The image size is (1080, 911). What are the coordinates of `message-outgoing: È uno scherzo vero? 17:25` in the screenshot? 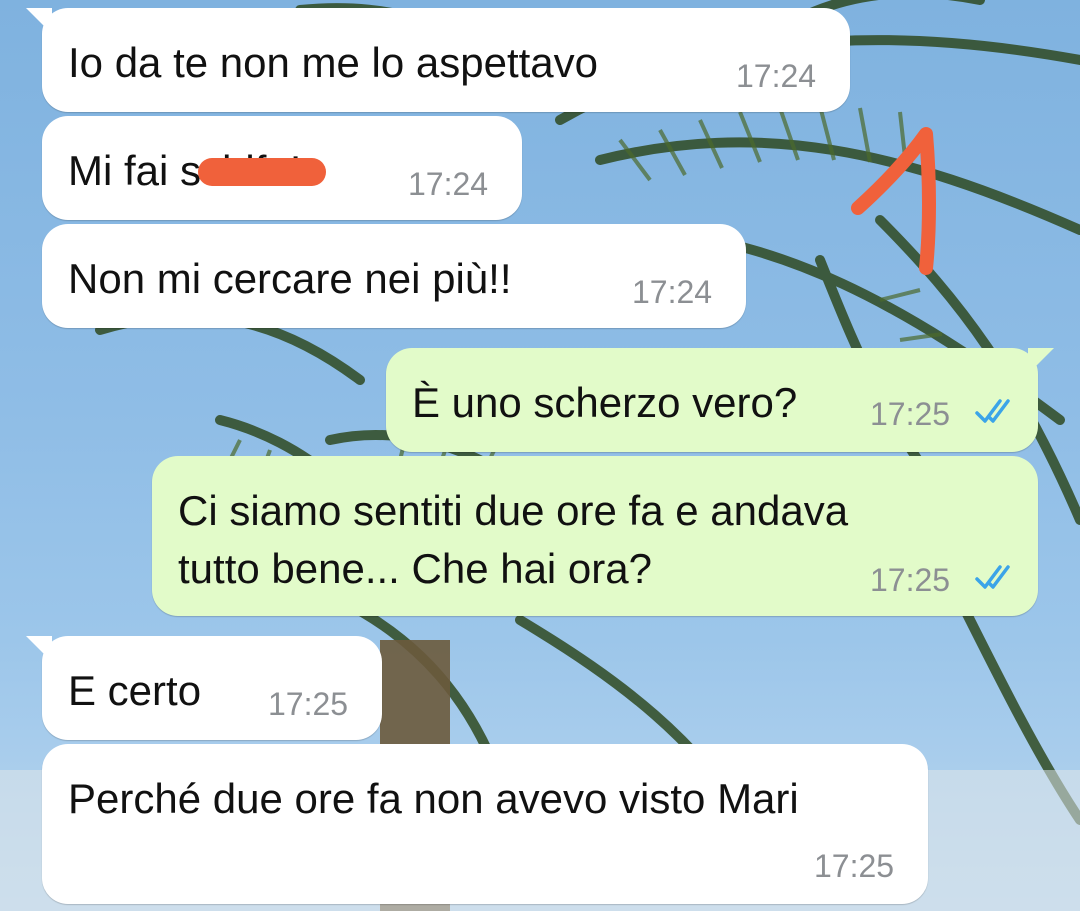 It's located at (720, 400).